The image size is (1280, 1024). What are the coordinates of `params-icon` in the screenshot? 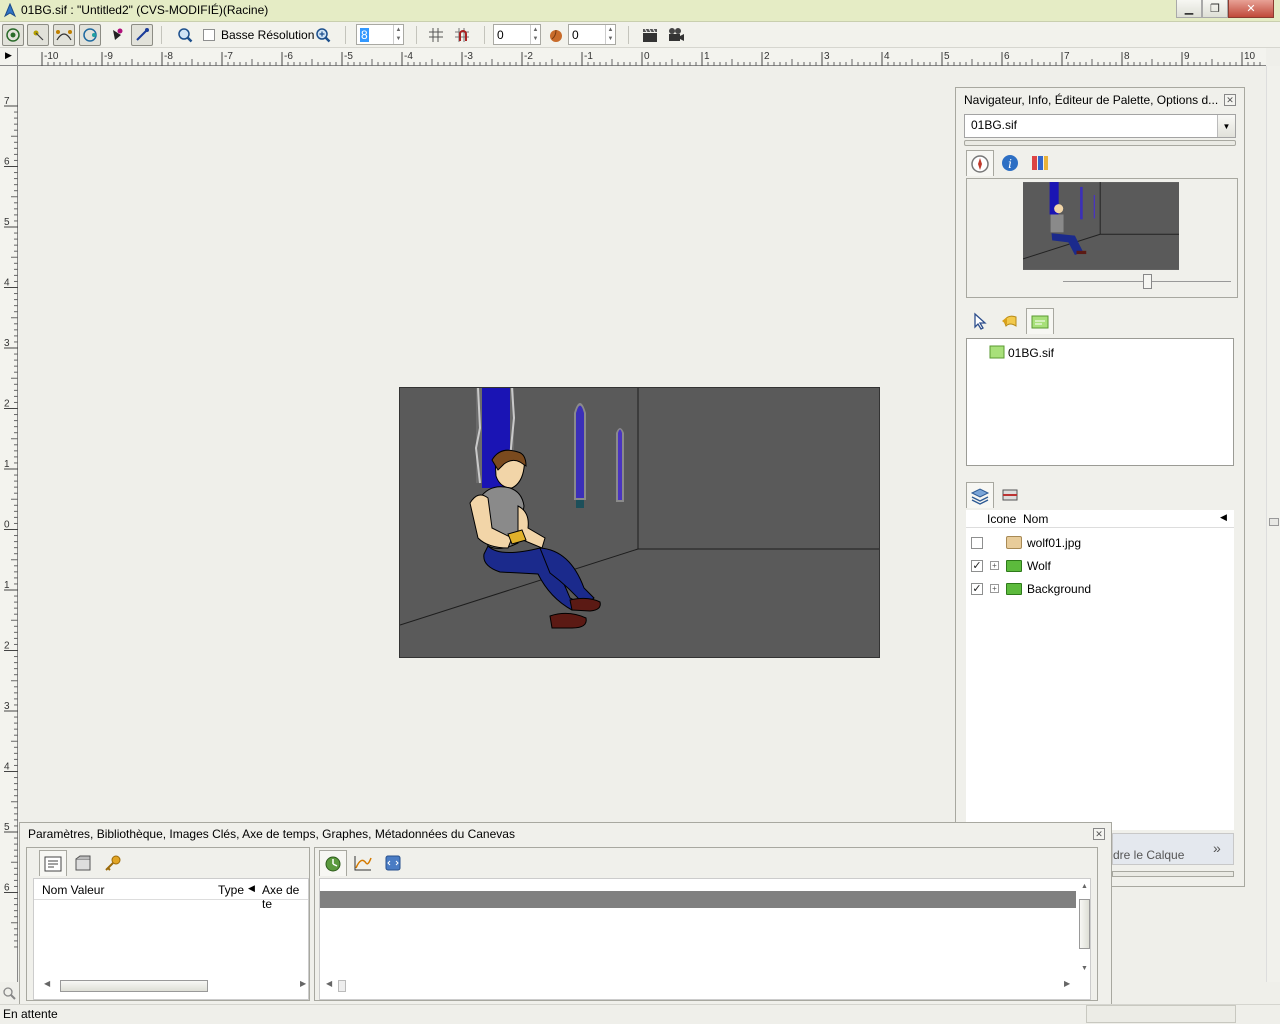 It's located at (53, 863).